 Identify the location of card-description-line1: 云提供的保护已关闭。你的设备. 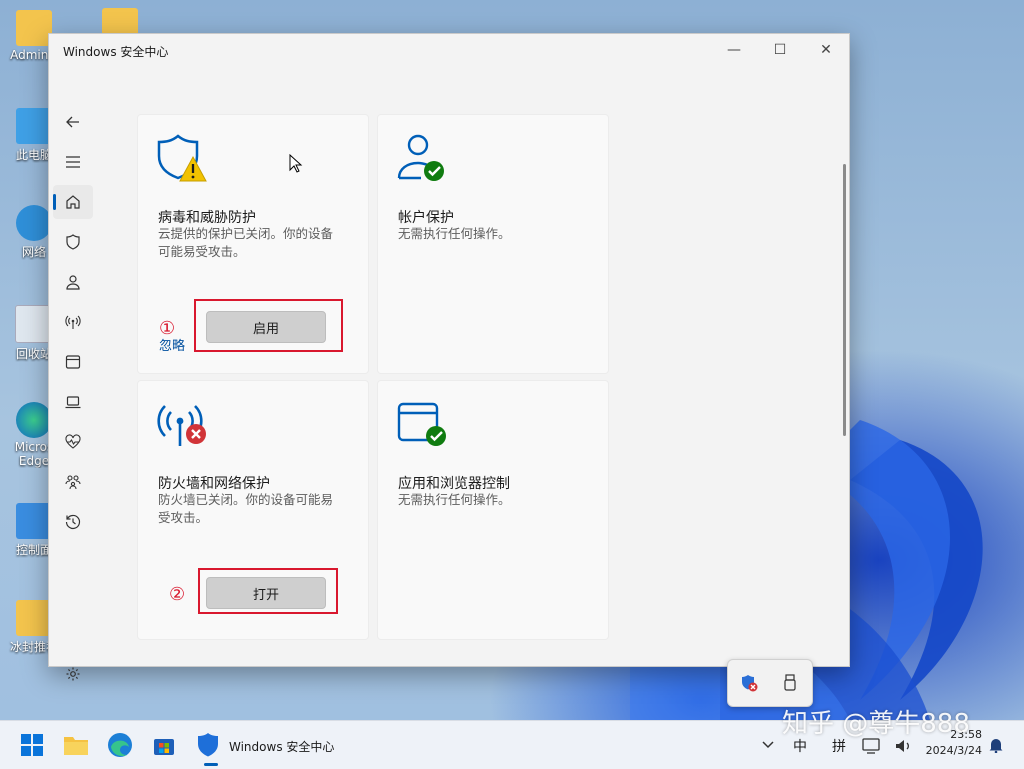
(246, 233).